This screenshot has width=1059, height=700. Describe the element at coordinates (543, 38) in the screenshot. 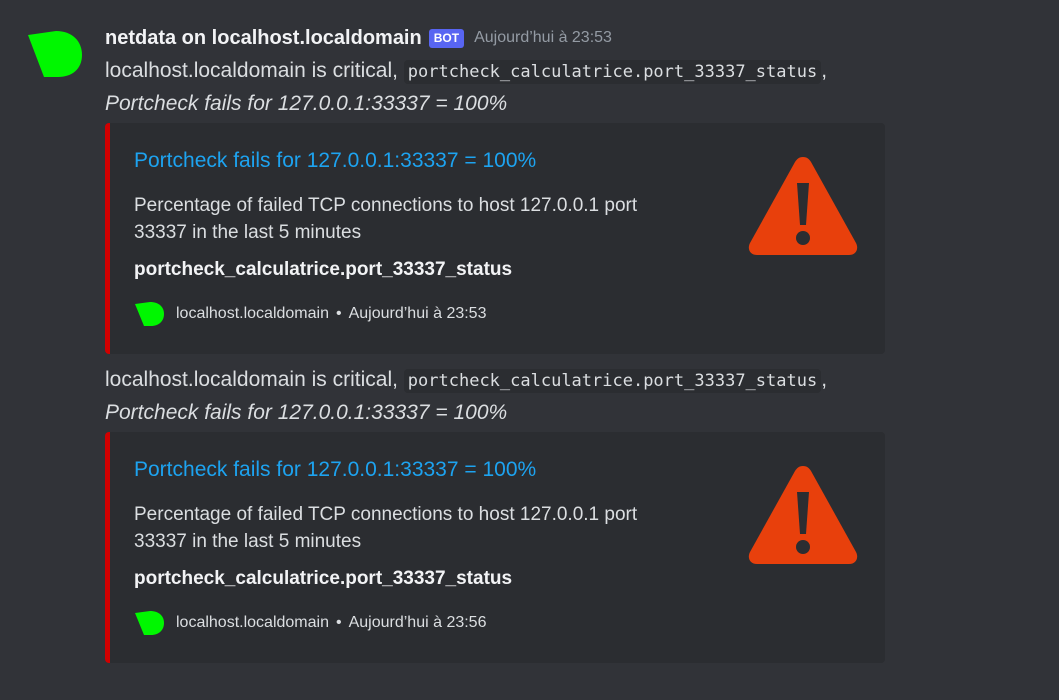

I see `message-timestamp: Aujourd’hui à 23:53` at that location.